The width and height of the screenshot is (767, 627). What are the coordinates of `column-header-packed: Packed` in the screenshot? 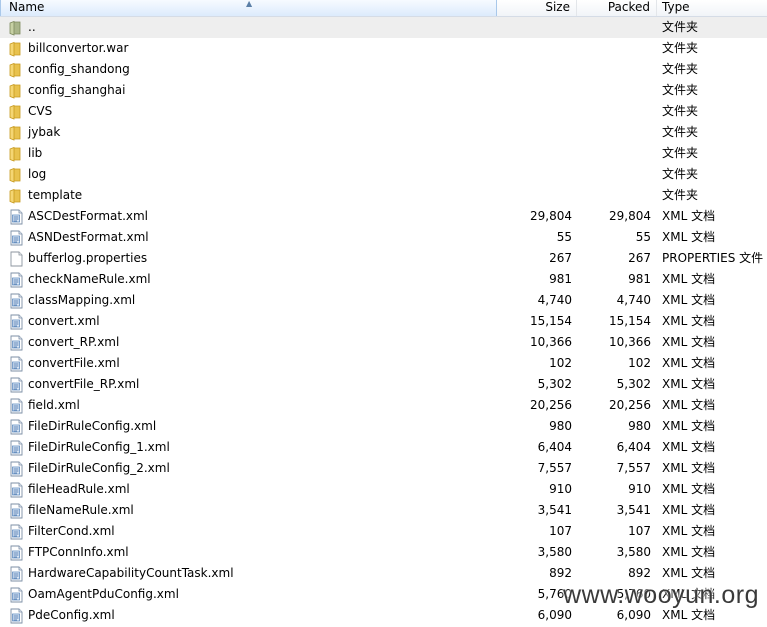 It's located at (617, 8).